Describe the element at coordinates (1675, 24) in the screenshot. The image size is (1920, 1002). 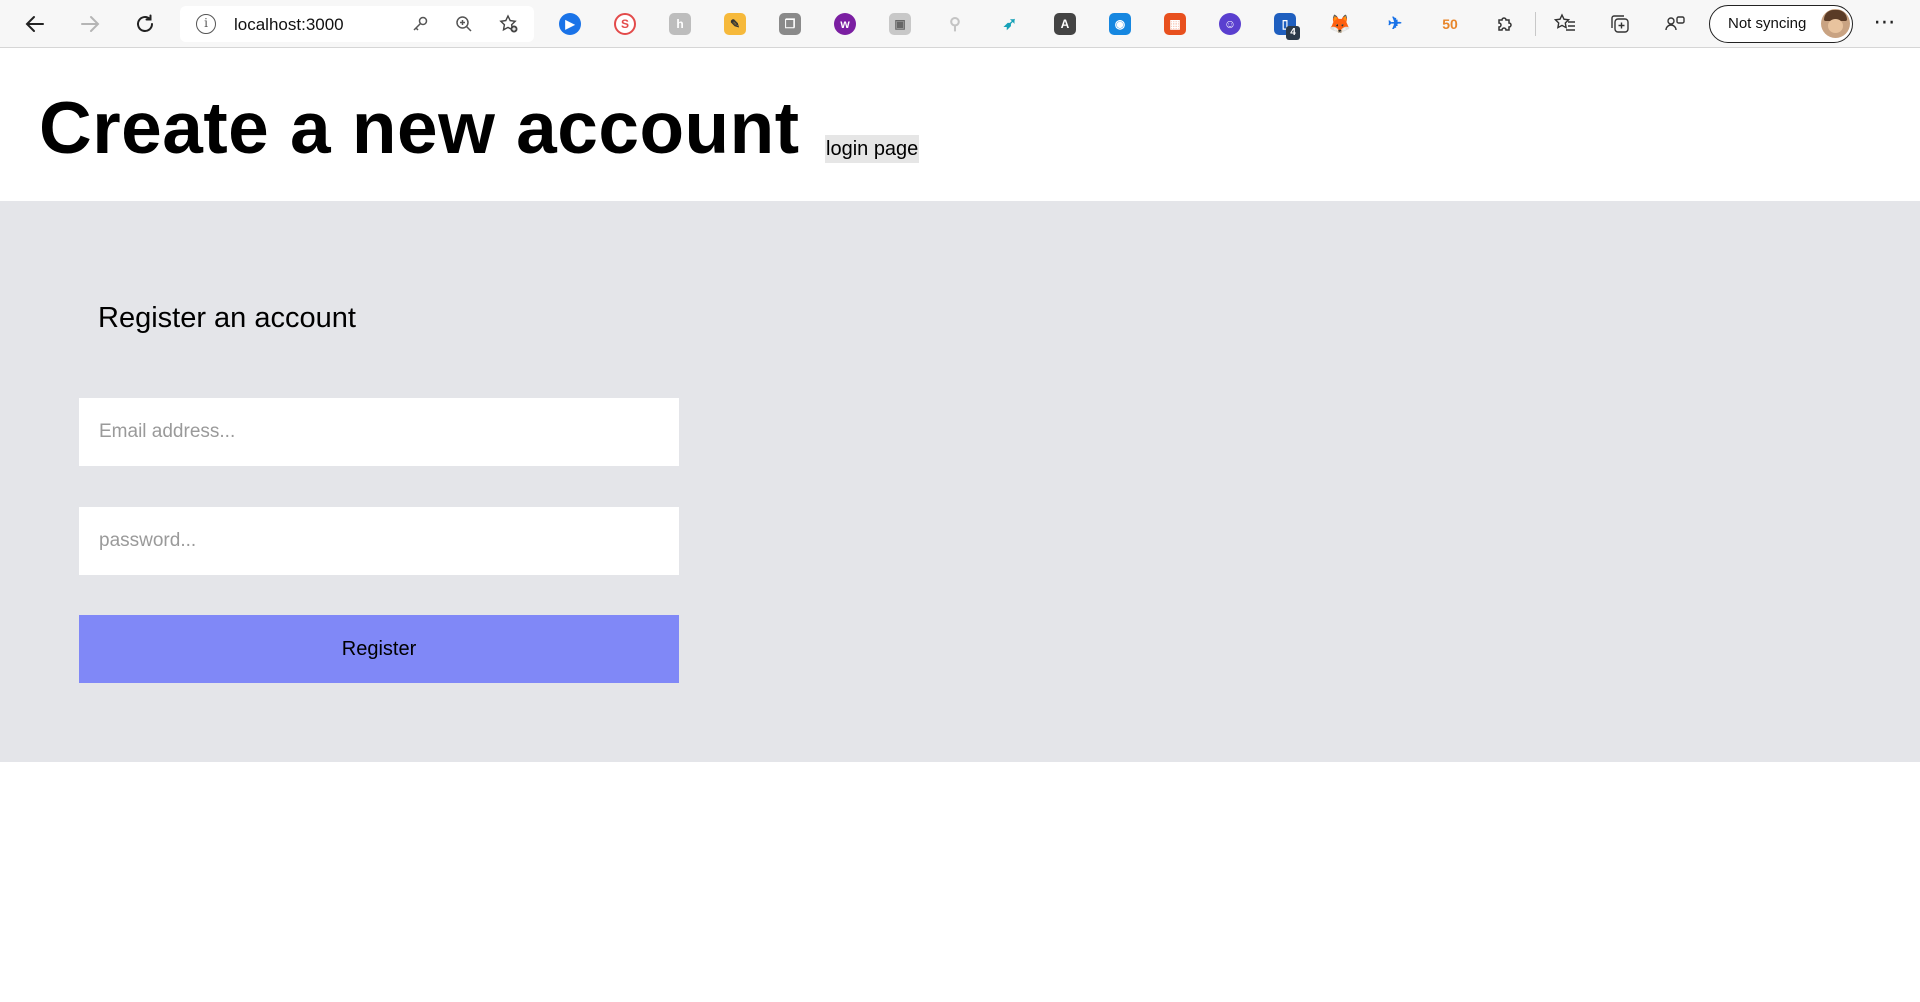
I see `share-feedback-icon` at that location.